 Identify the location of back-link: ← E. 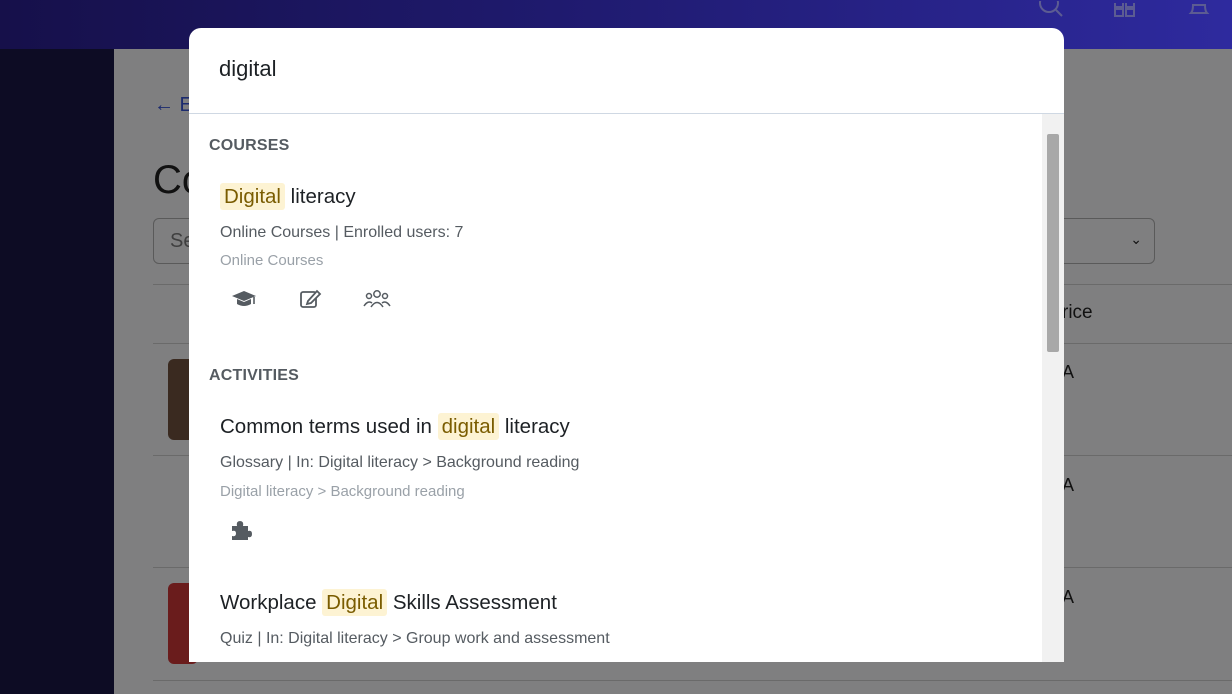
(173, 105).